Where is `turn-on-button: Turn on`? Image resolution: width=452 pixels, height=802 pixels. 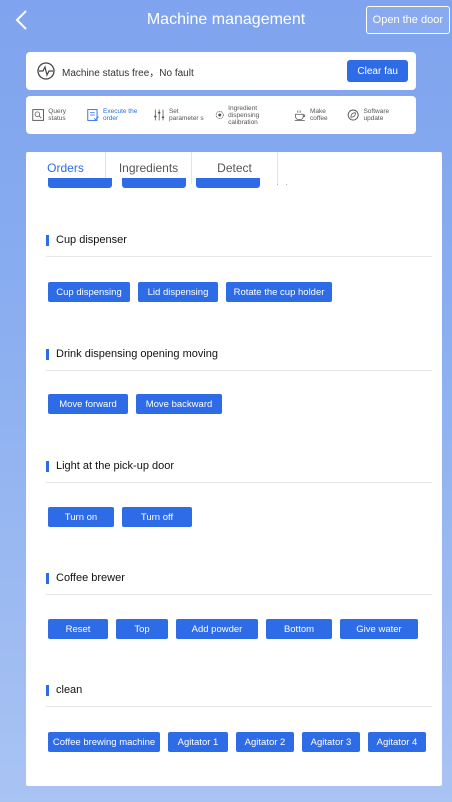
turn-on-button: Turn on is located at coordinates (81, 517).